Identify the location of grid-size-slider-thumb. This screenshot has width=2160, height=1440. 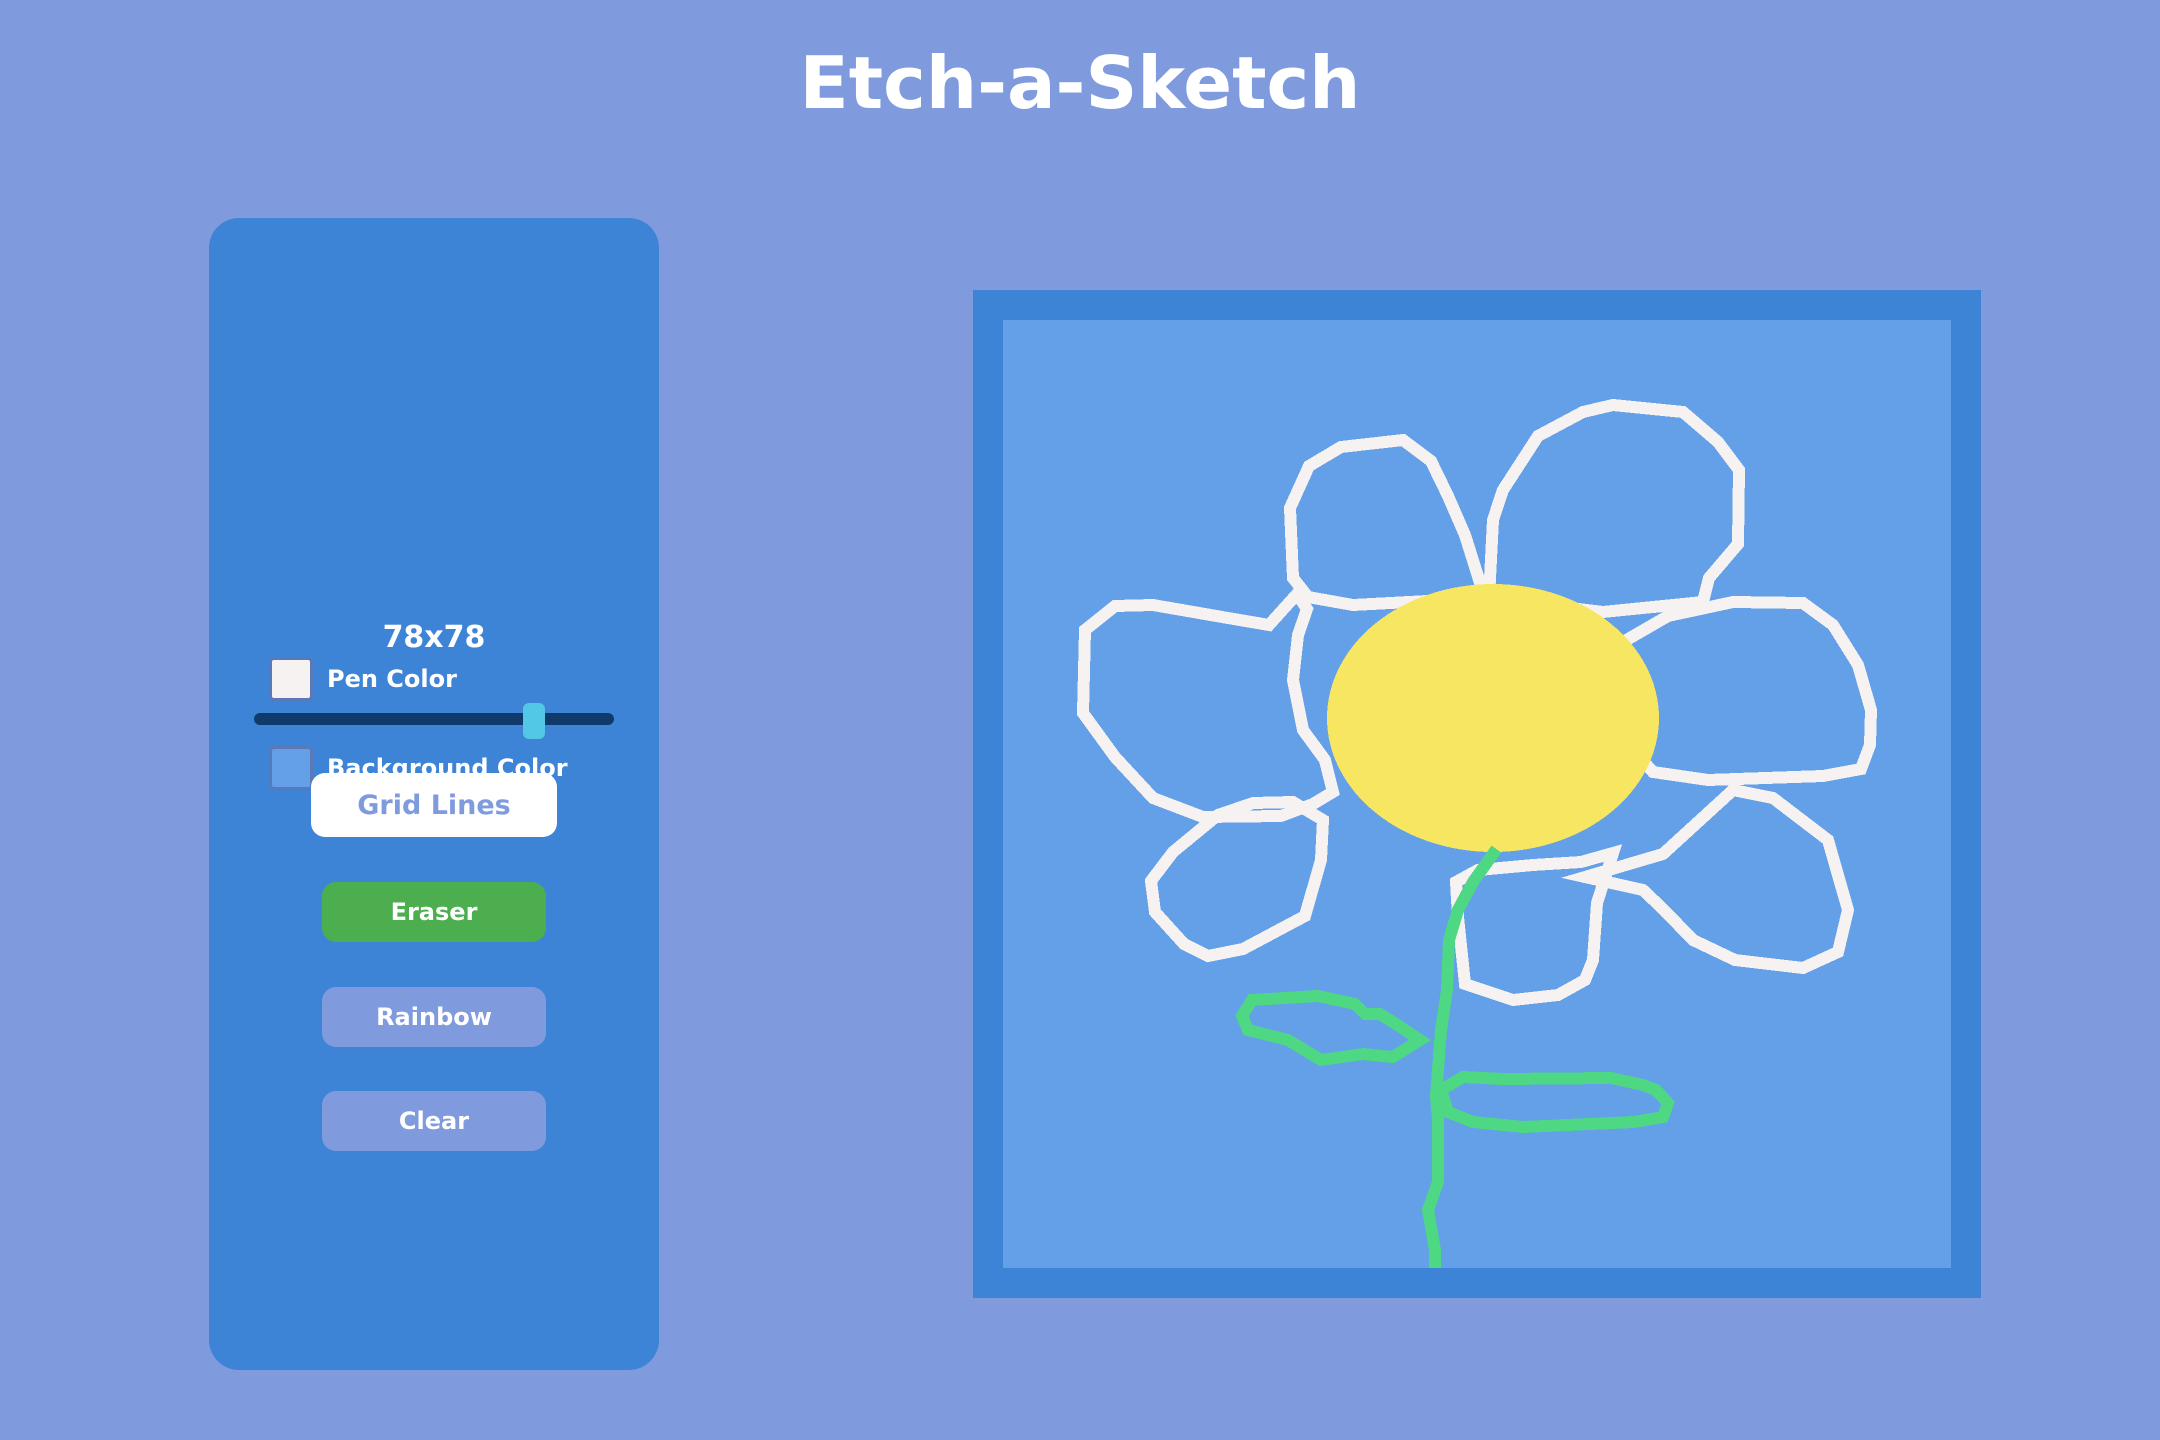
(534, 721).